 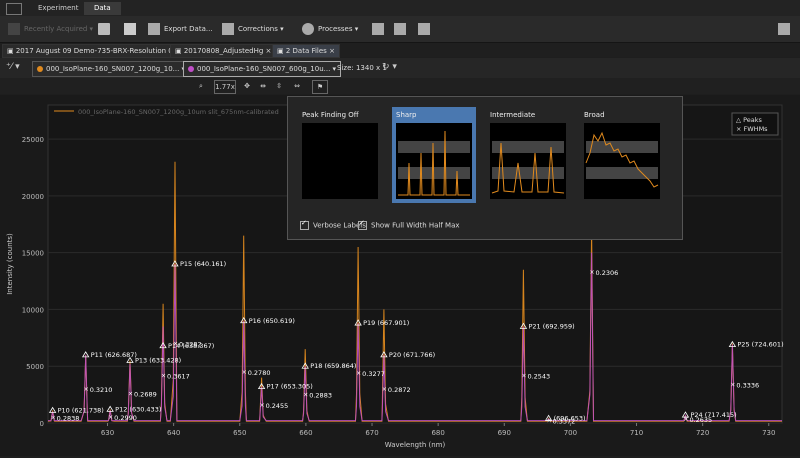 What do you see at coordinates (528, 155) in the screenshot?
I see `peak-option-intermediate: Intermediate` at bounding box center [528, 155].